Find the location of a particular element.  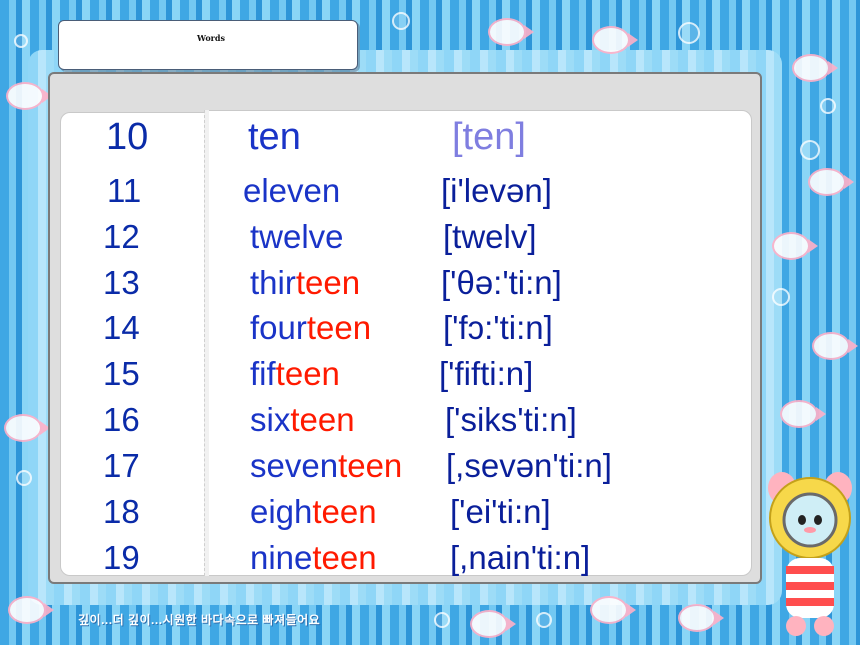

number-15: 15 is located at coordinates (121, 373).